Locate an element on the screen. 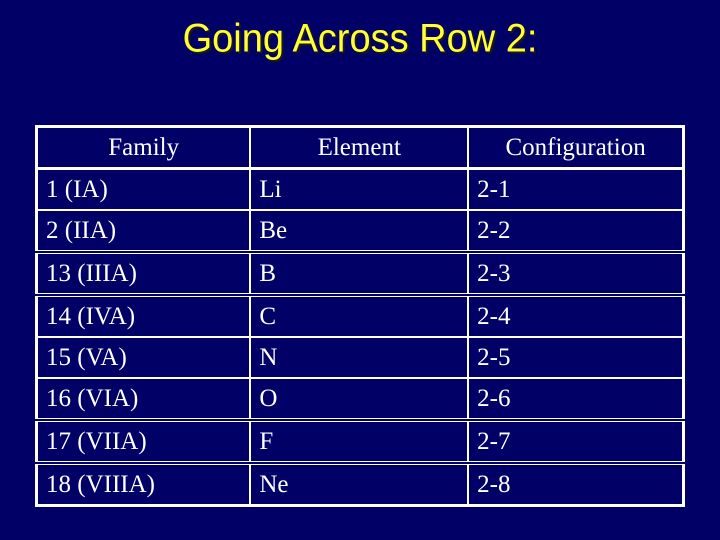 The image size is (720, 540). table-row: 16 (VIA) O 2-6 is located at coordinates (360, 398).